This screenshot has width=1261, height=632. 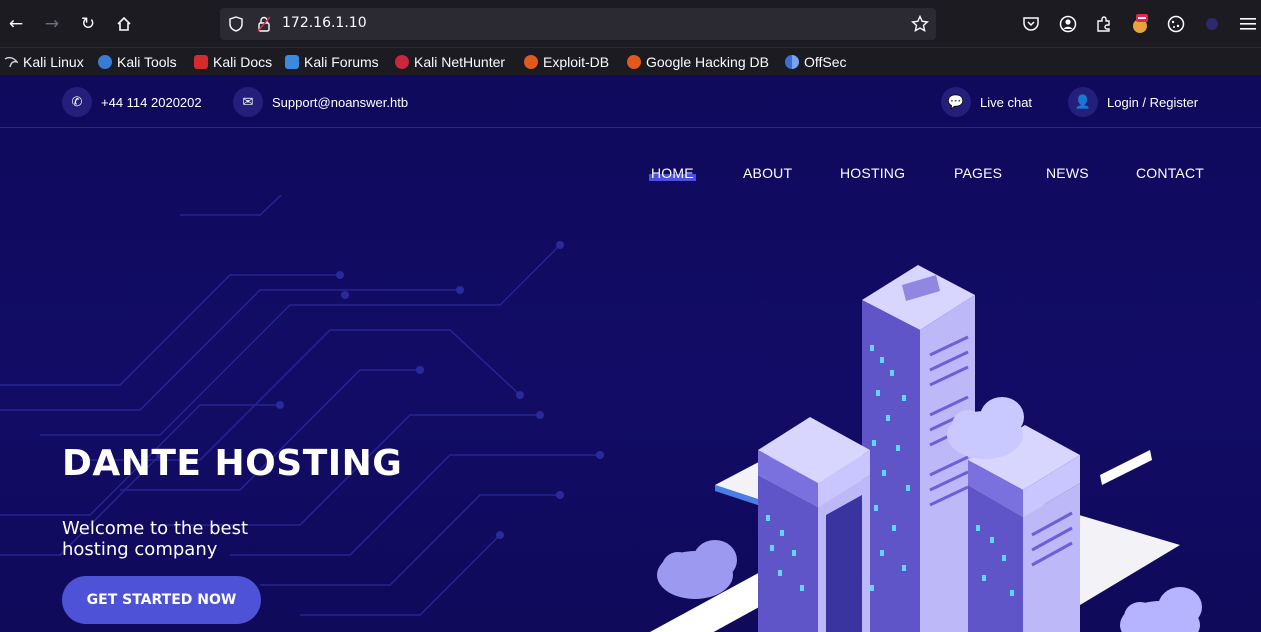 I want to click on cookie-icon, so click(x=1176, y=24).